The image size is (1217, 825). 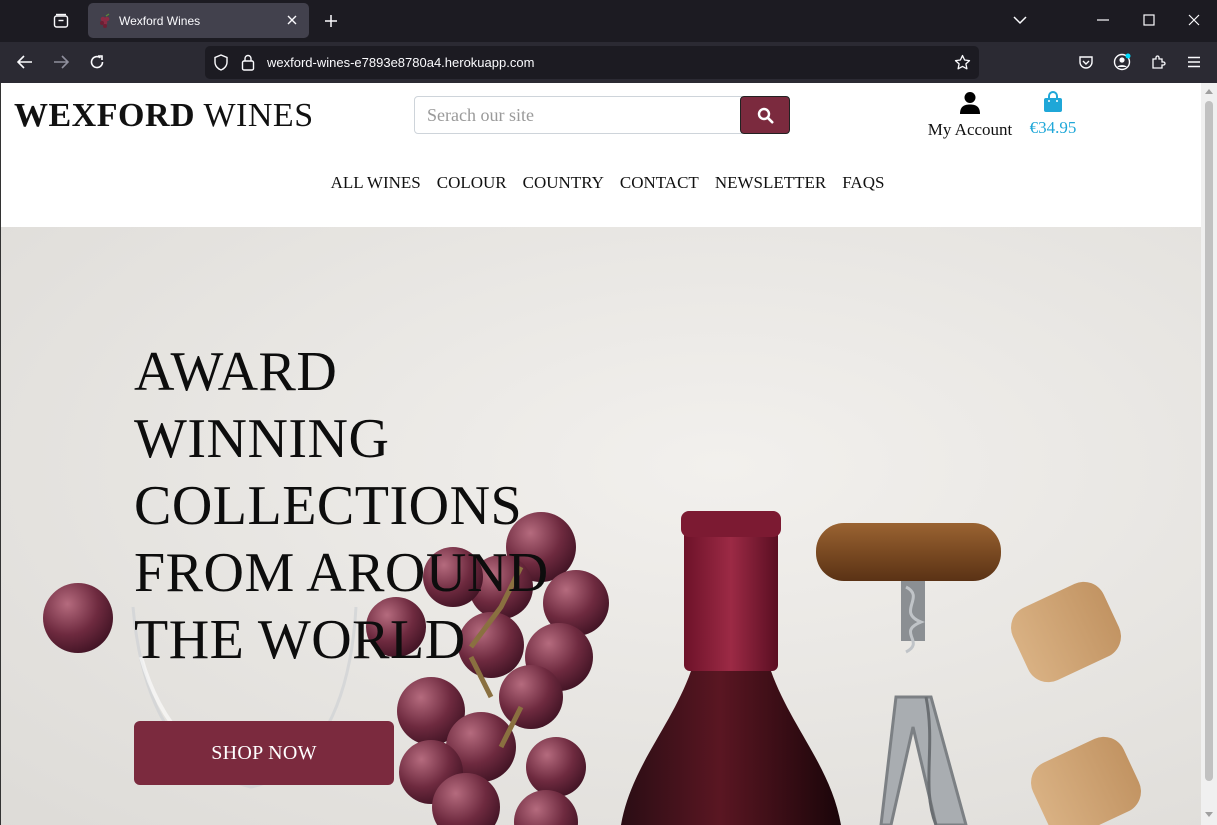 I want to click on grapes-favicon-icon, so click(x=105, y=20).